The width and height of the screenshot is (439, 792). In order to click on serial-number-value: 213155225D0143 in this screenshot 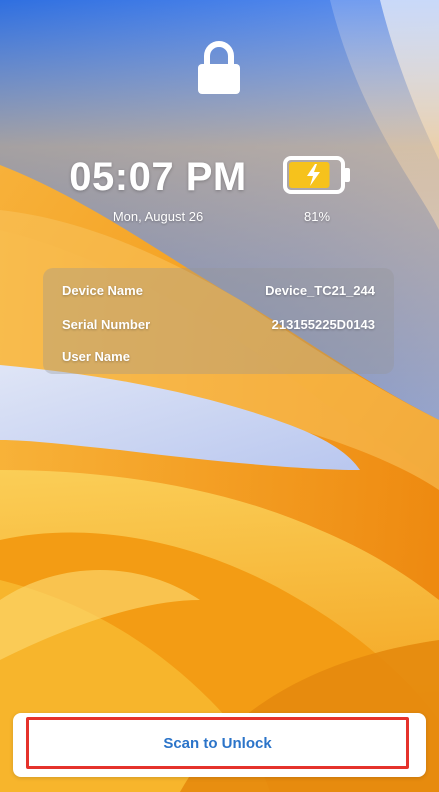, I will do `click(323, 324)`.